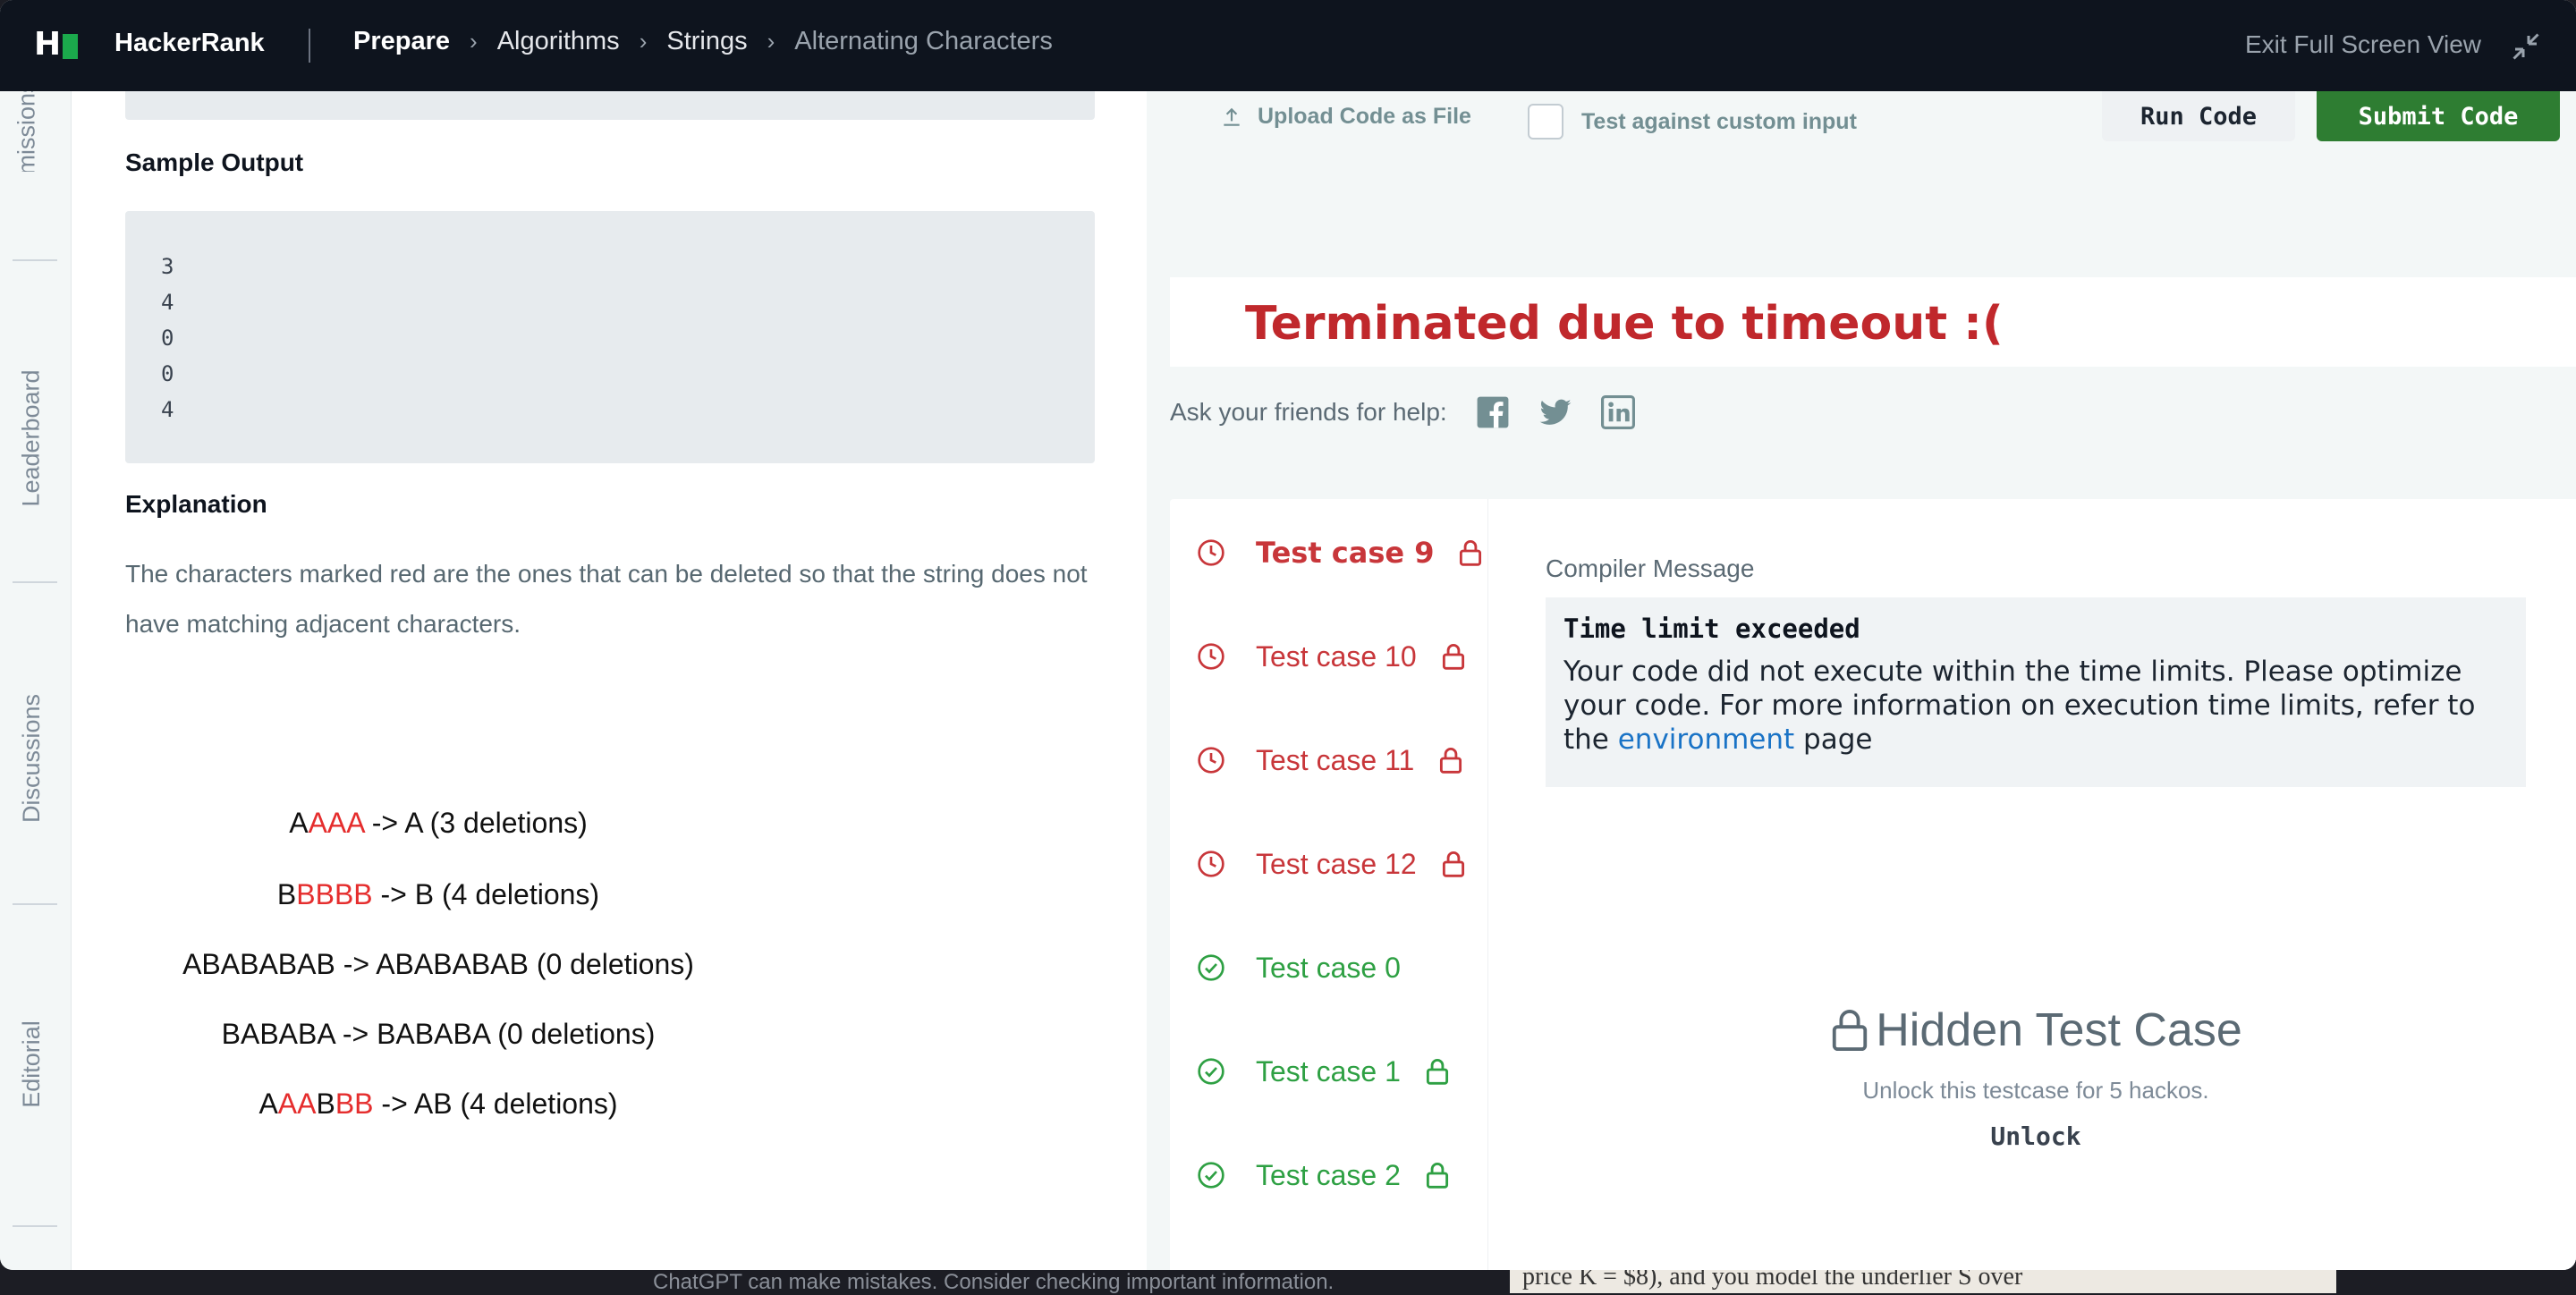  What do you see at coordinates (56, 45) in the screenshot?
I see `hackerrank-logo: H` at bounding box center [56, 45].